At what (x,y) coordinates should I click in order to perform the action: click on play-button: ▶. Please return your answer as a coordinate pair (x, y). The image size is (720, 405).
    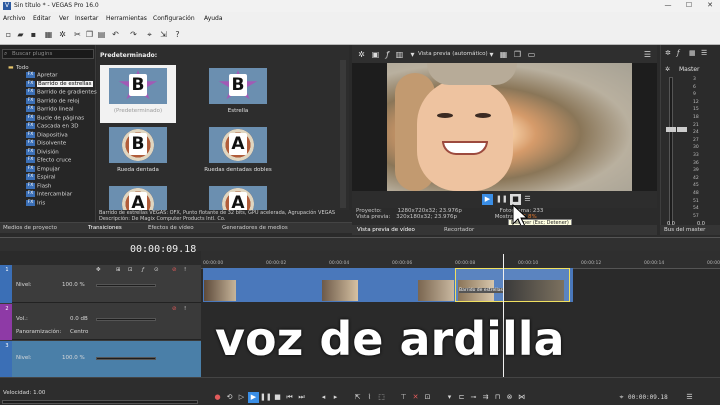
    Looking at the image, I should click on (487, 199).